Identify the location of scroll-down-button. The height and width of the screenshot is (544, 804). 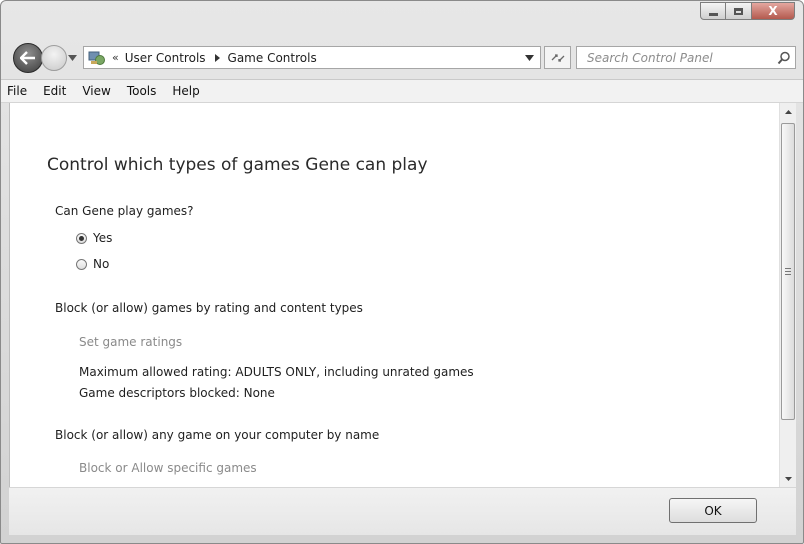
(788, 478).